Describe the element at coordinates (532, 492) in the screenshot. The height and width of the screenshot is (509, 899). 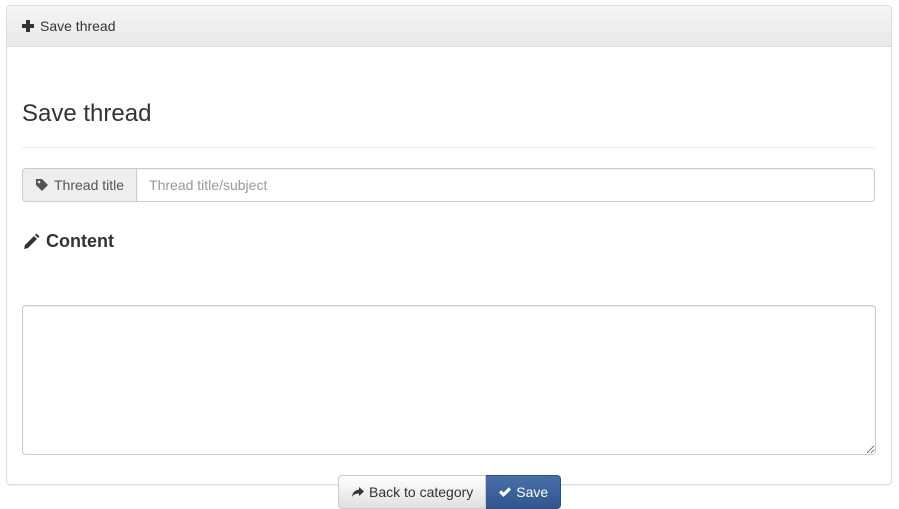
I see `save-label: Save` at that location.